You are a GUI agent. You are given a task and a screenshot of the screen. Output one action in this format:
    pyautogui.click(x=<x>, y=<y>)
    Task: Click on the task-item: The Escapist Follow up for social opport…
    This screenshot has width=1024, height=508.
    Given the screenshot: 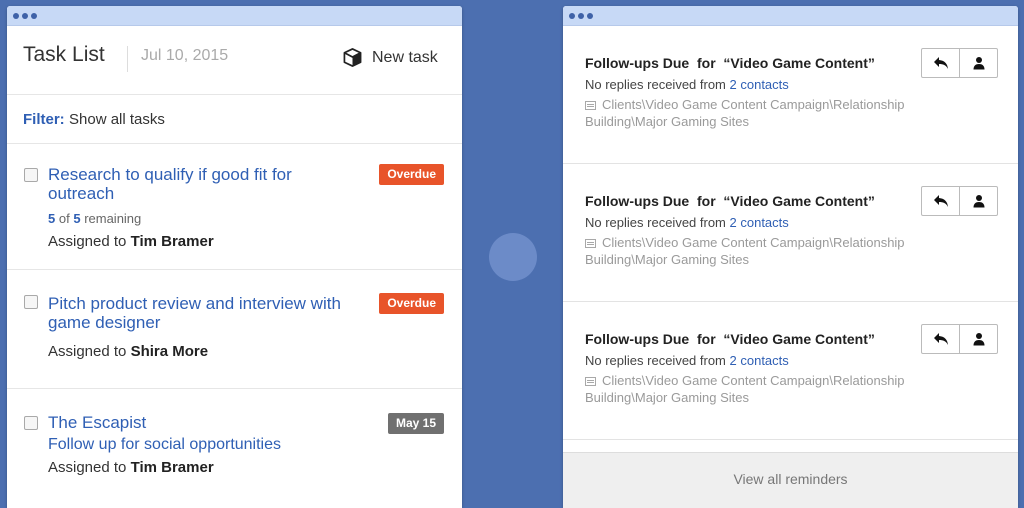 What is the action you would take?
    pyautogui.click(x=234, y=448)
    